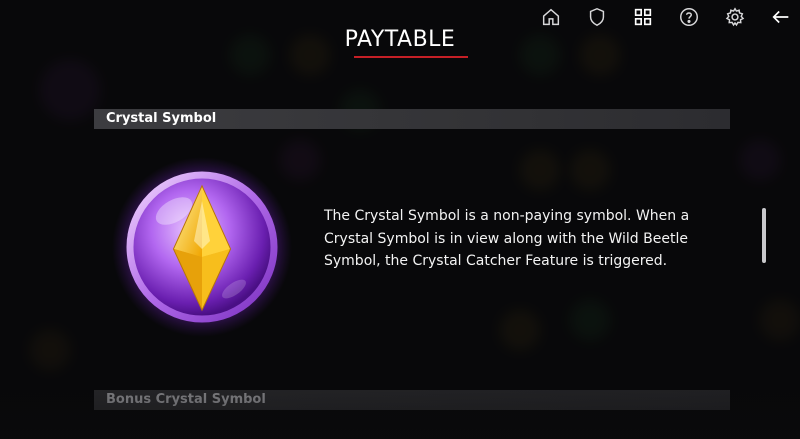 The image size is (800, 439). What do you see at coordinates (597, 17) in the screenshot?
I see `shield-icon` at bounding box center [597, 17].